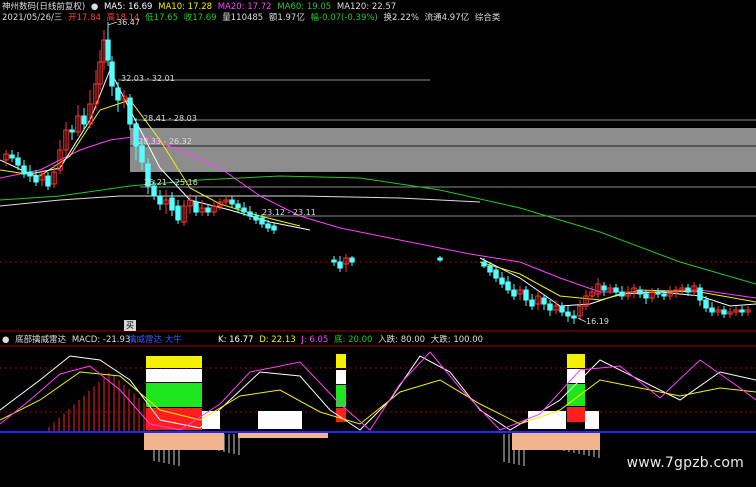 The width and height of the screenshot is (756, 487). I want to click on legend-text: 擒威雷达 大牛, so click(155, 340).